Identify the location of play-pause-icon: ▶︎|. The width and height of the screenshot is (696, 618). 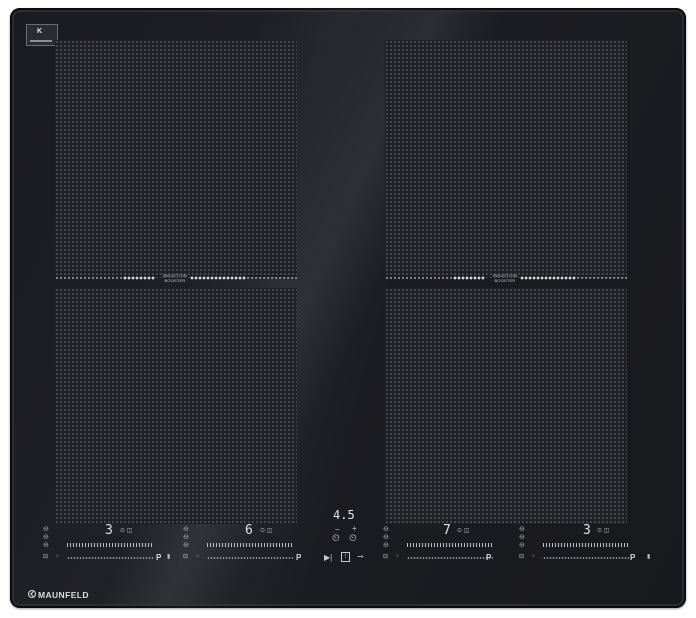
(328, 557).